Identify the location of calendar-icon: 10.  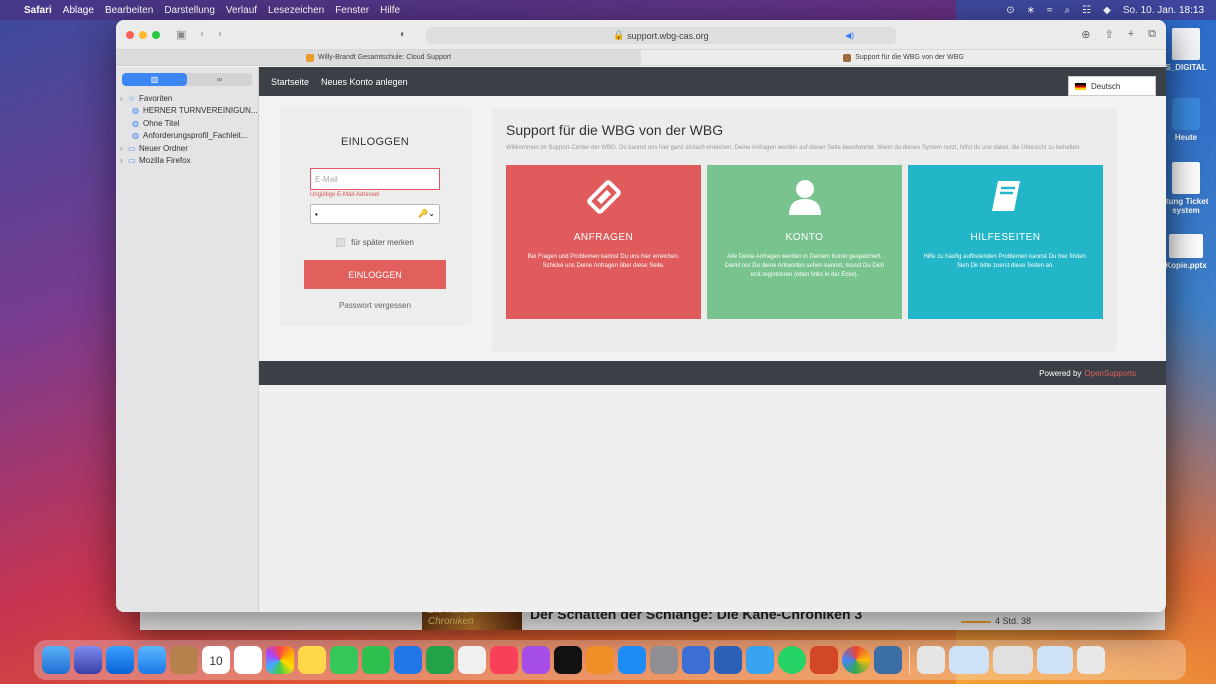
(216, 660).